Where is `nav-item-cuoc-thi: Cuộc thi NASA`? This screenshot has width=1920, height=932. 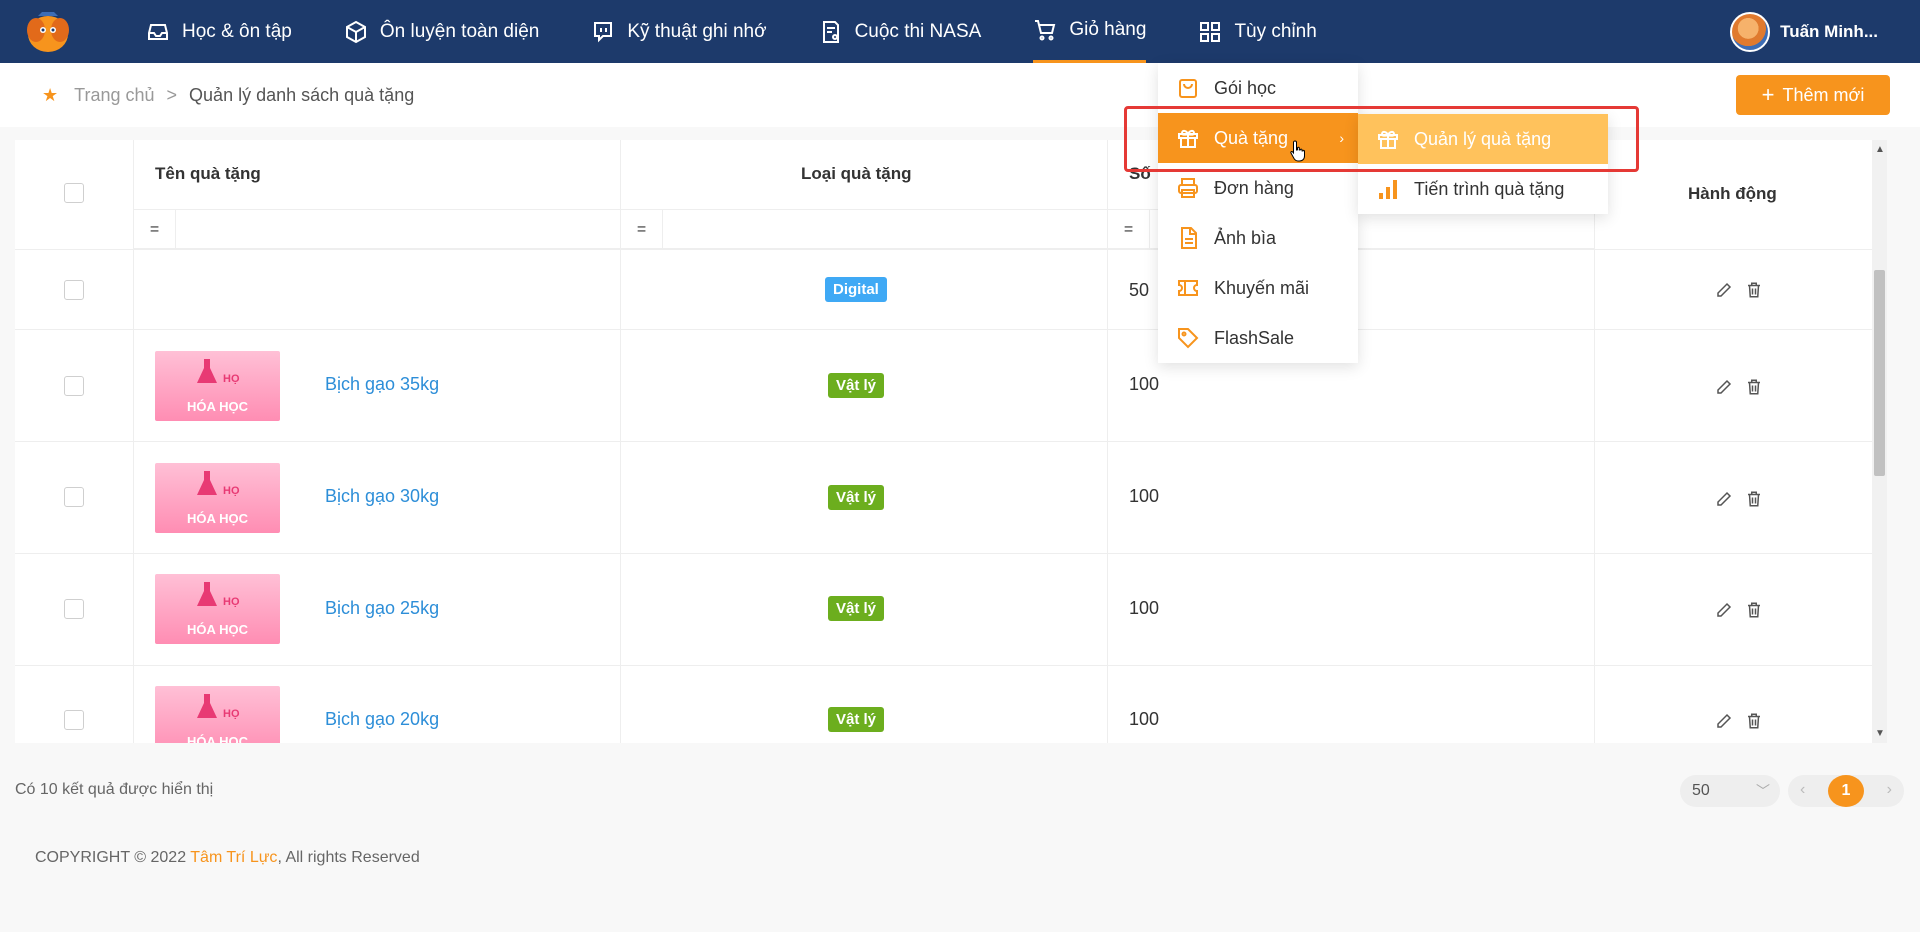
nav-item-cuoc-thi: Cuộc thi NASA is located at coordinates (900, 31).